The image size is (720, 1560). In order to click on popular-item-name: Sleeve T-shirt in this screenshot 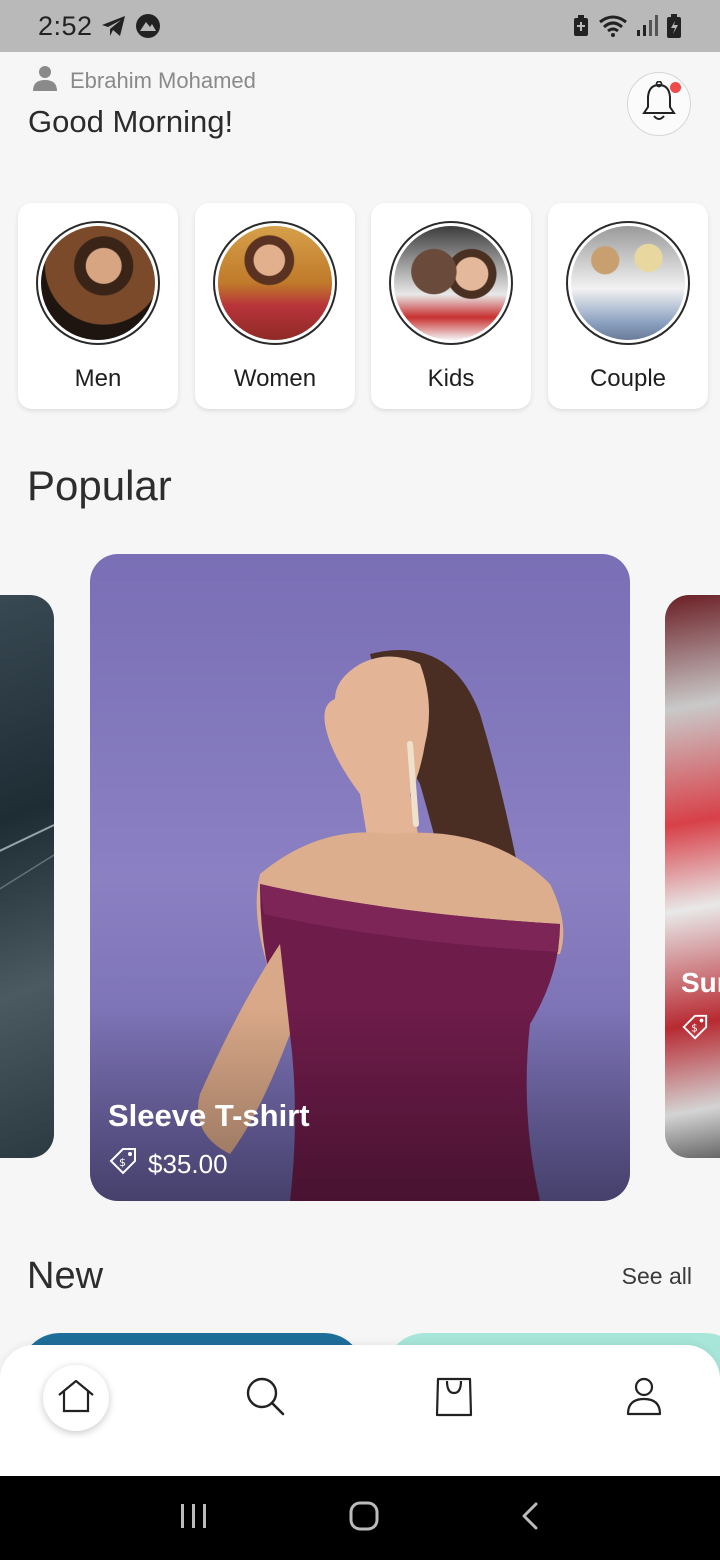, I will do `click(209, 1115)`.